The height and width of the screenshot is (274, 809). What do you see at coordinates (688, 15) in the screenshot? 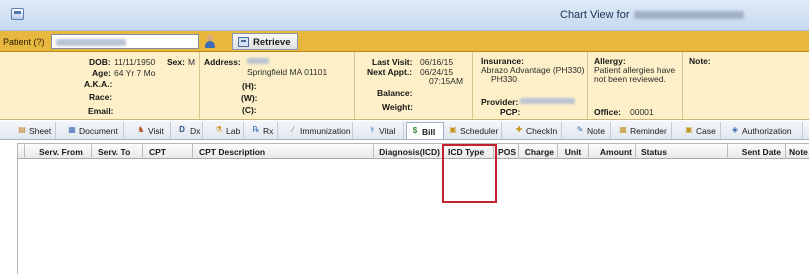
I see `redacted-patient-name` at bounding box center [688, 15].